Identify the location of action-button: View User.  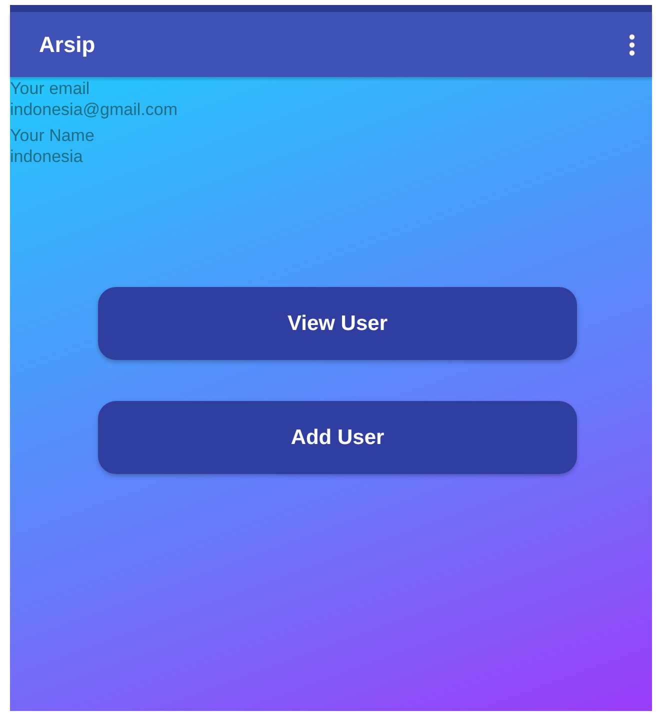
(337, 323).